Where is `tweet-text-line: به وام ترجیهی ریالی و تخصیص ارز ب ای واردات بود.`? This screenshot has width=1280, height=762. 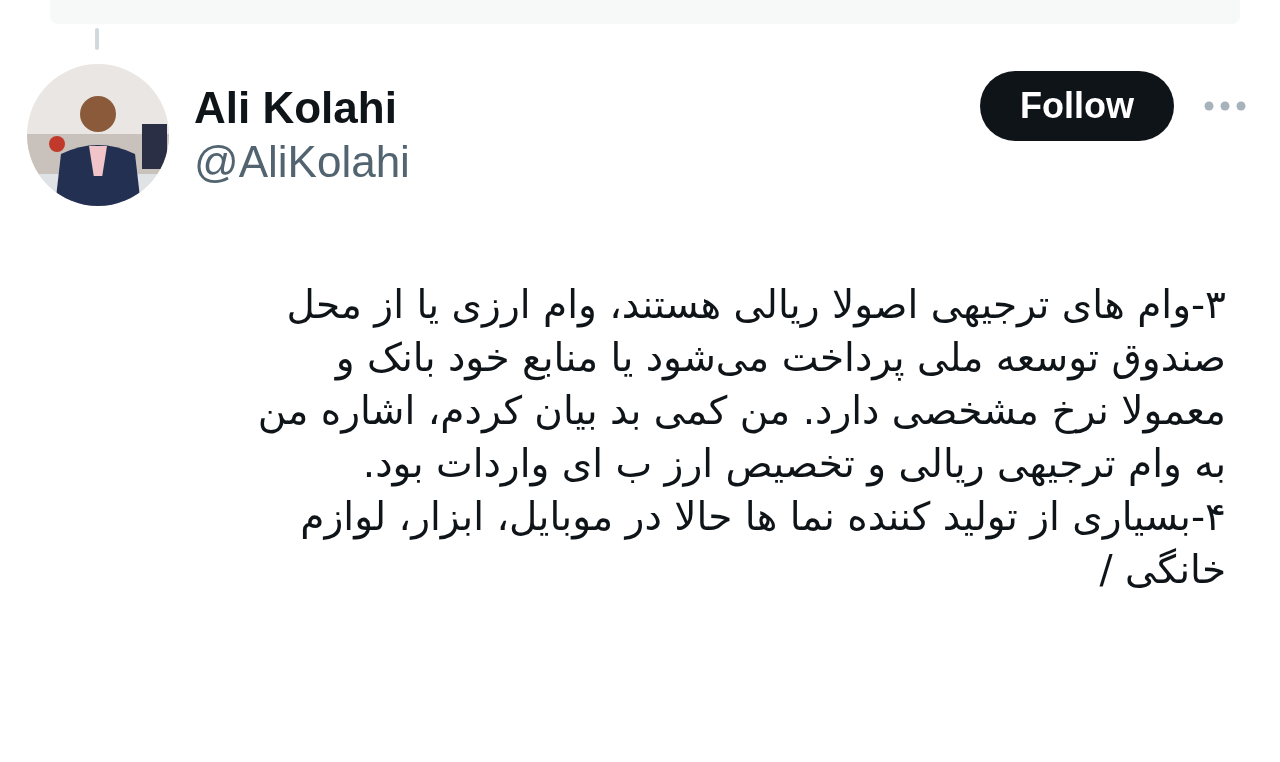
tweet-text-line: به وام ترجیهی ریالی و تخصیص ارز ب ای واردات بود. is located at coordinates (794, 464).